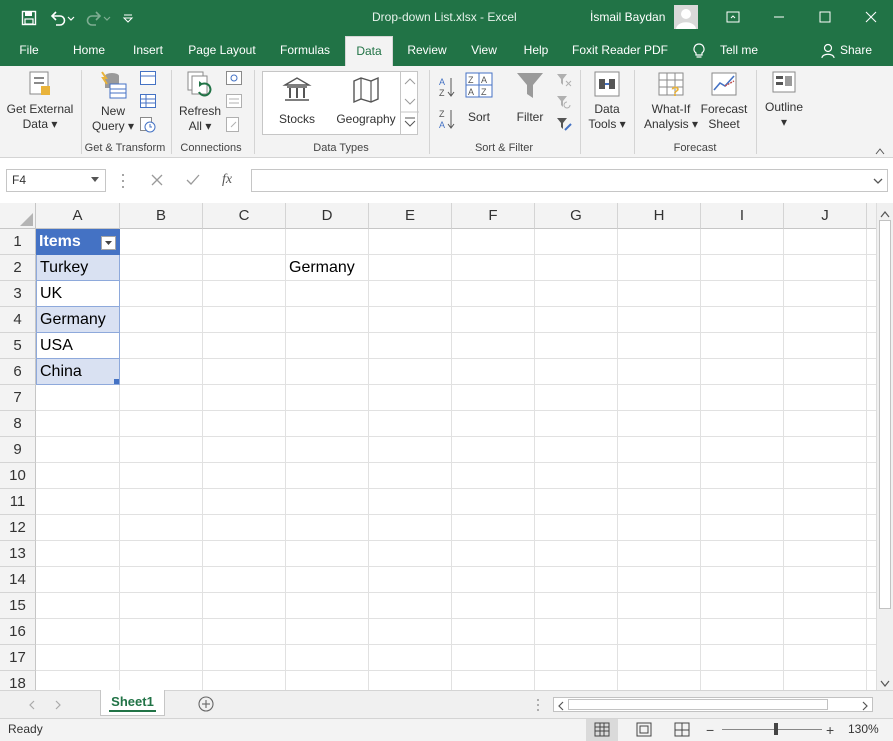 This screenshot has height=741, width=893. I want to click on tab-data: Data, so click(369, 51).